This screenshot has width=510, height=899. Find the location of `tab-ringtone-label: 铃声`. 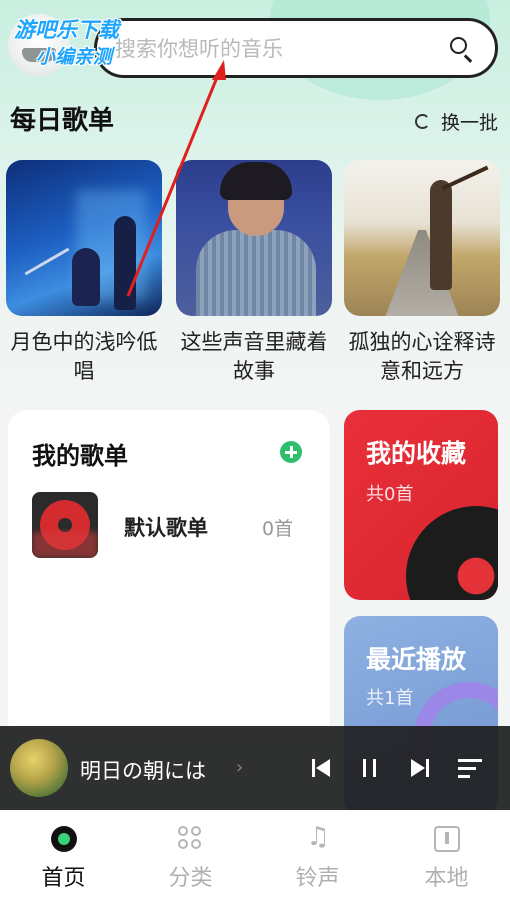

tab-ringtone-label: 铃声 is located at coordinates (317, 878).